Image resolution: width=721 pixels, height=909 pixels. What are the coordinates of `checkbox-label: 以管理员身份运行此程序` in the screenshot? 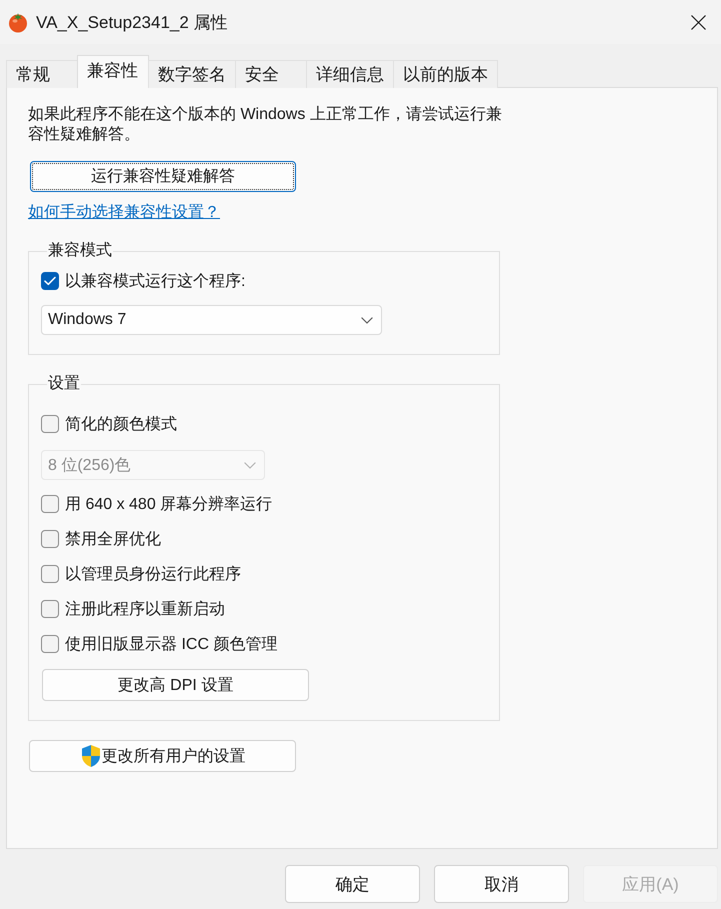 It's located at (153, 574).